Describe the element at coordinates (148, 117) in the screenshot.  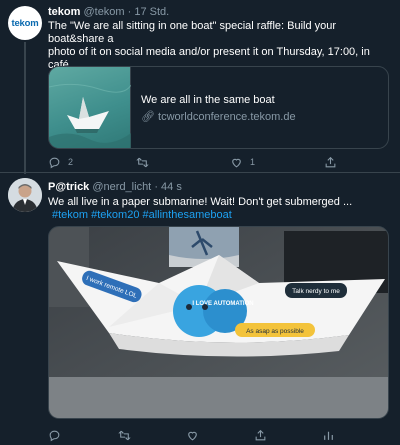
I see `link-icon: 🔗︎` at that location.